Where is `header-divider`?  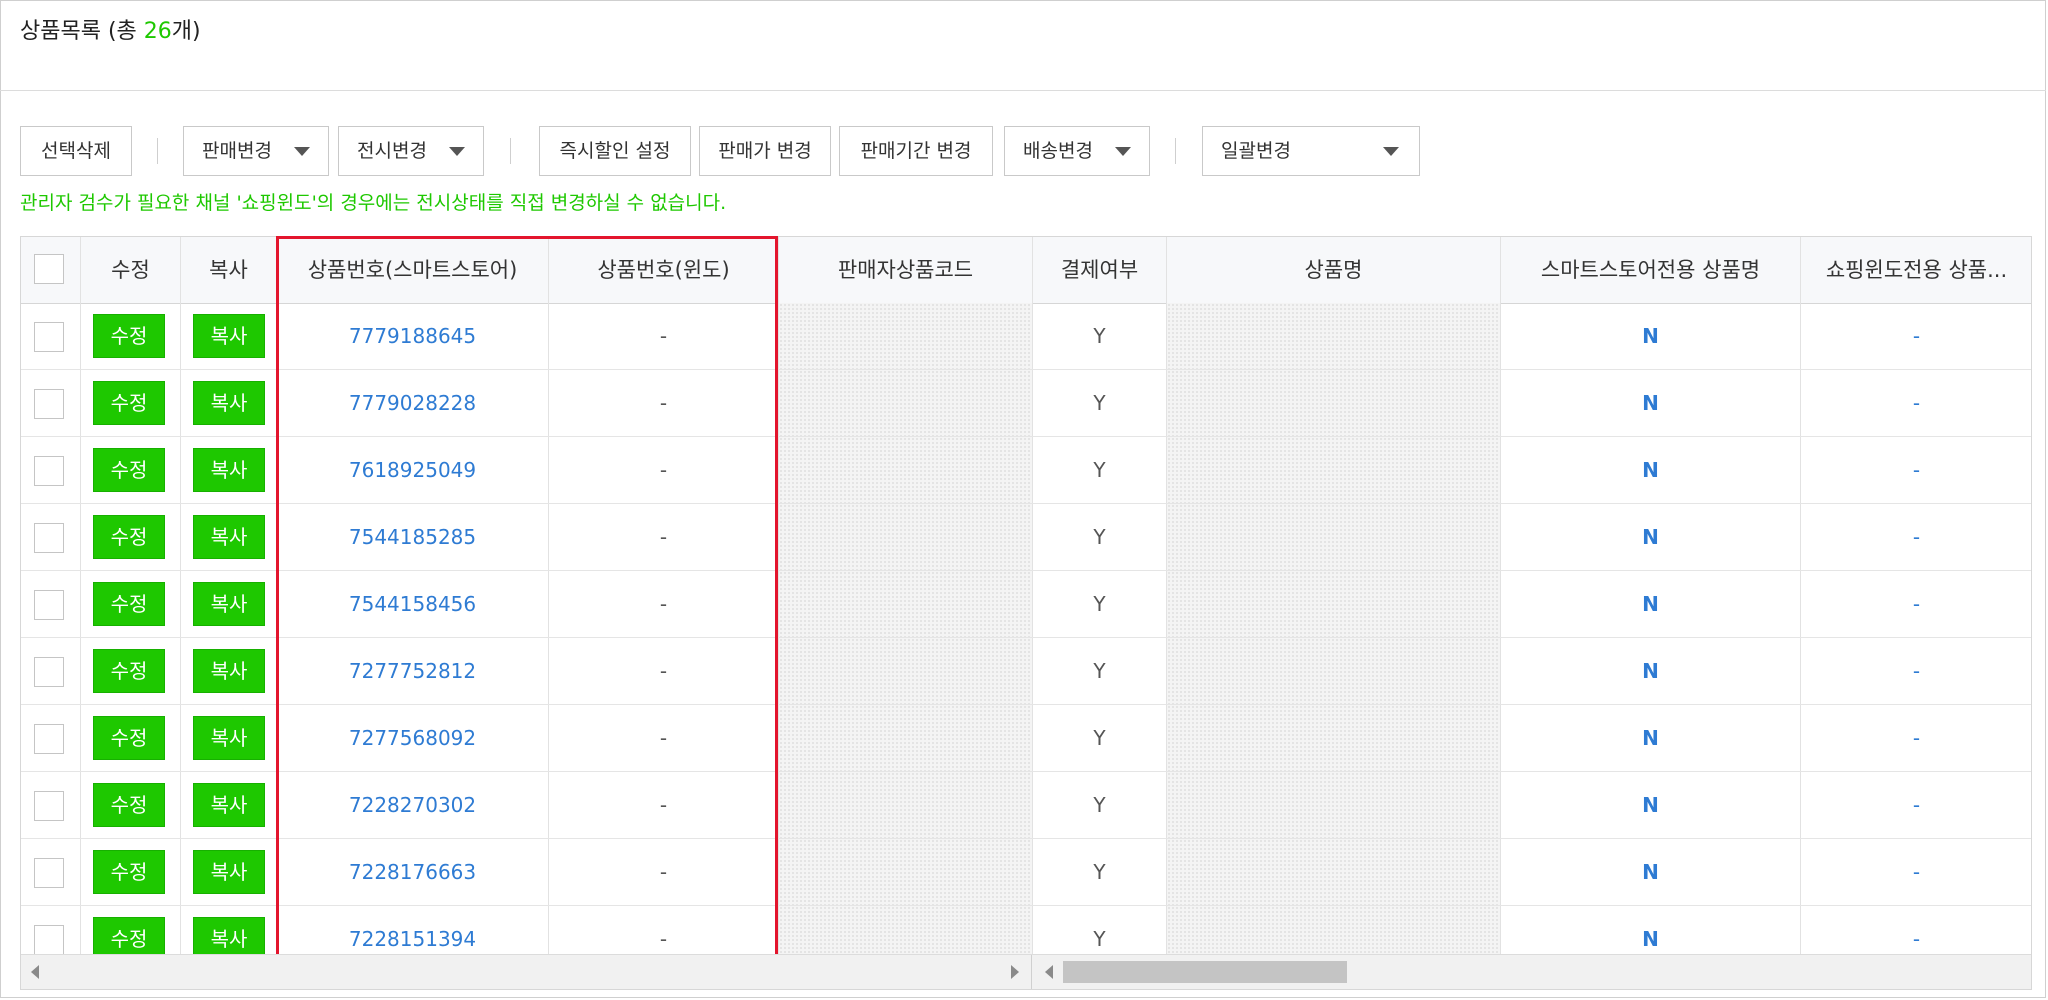 header-divider is located at coordinates (1023, 90).